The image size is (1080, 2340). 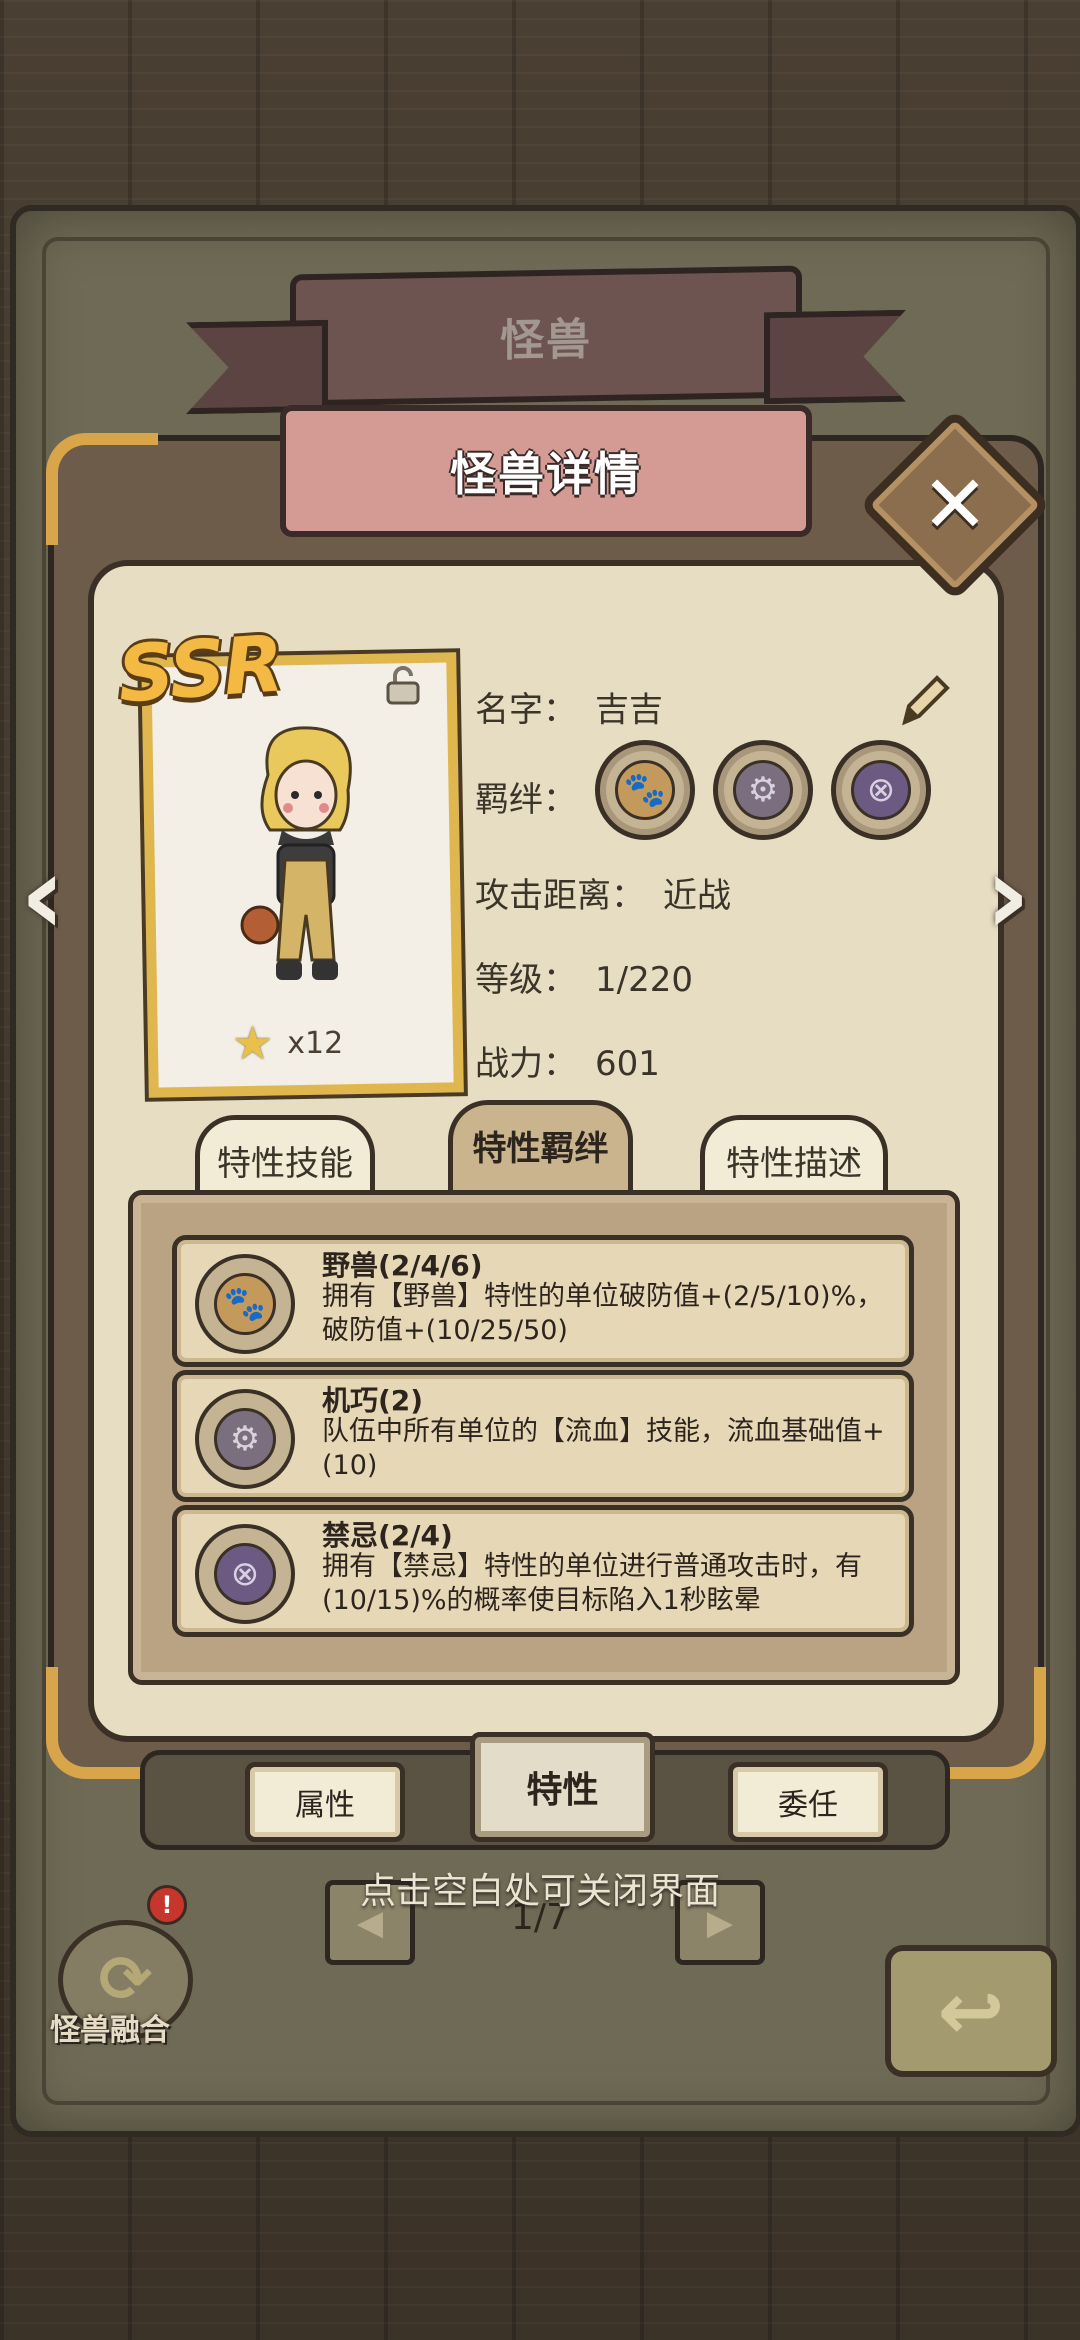 What do you see at coordinates (325, 1802) in the screenshot?
I see `tab-attributes: 属性` at bounding box center [325, 1802].